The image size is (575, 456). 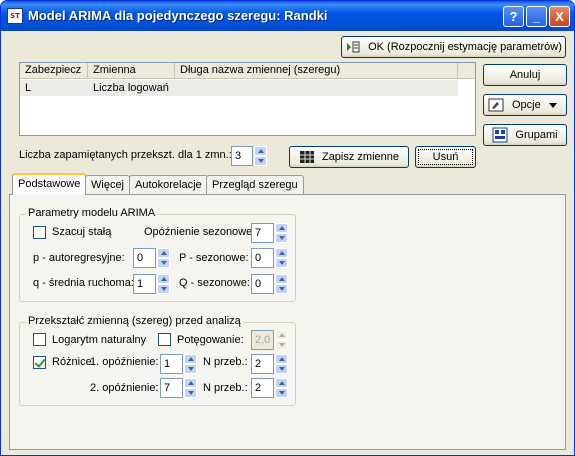 I want to click on Q-seasonal-spinner, so click(x=281, y=284).